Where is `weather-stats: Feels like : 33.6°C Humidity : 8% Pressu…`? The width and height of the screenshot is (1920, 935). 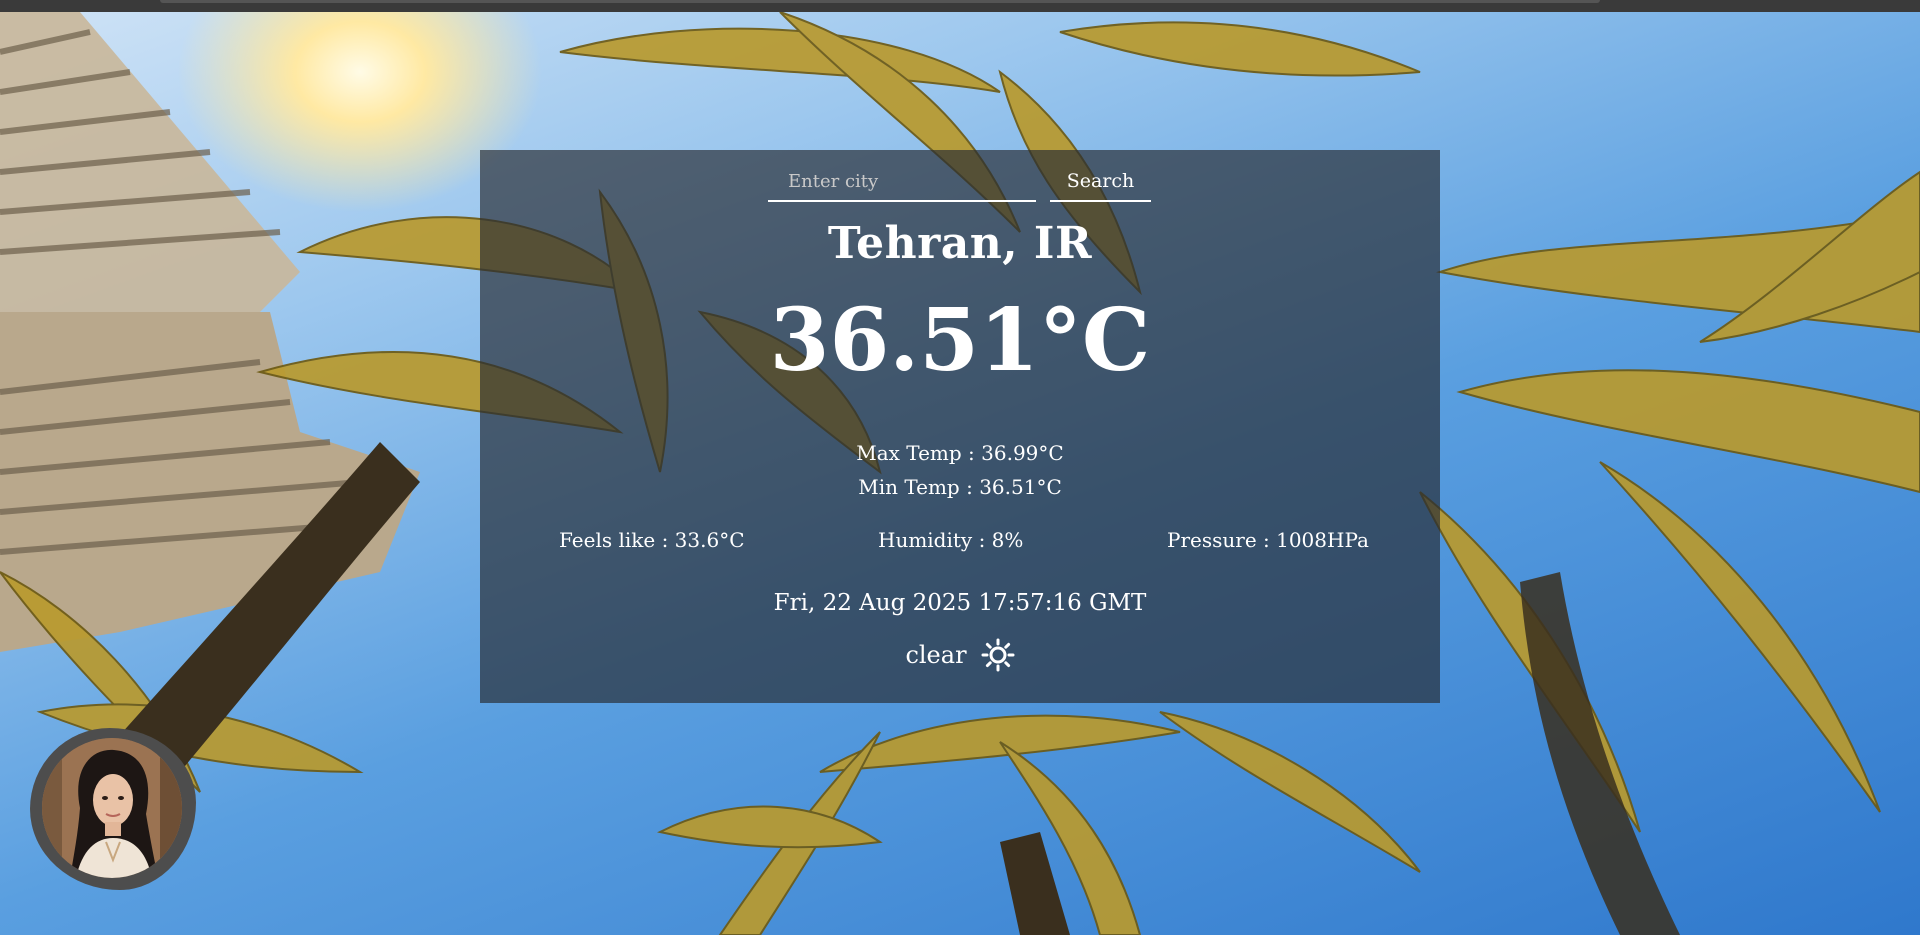 weather-stats: Feels like : 33.6°C Humidity : 8% Pressu… is located at coordinates (960, 546).